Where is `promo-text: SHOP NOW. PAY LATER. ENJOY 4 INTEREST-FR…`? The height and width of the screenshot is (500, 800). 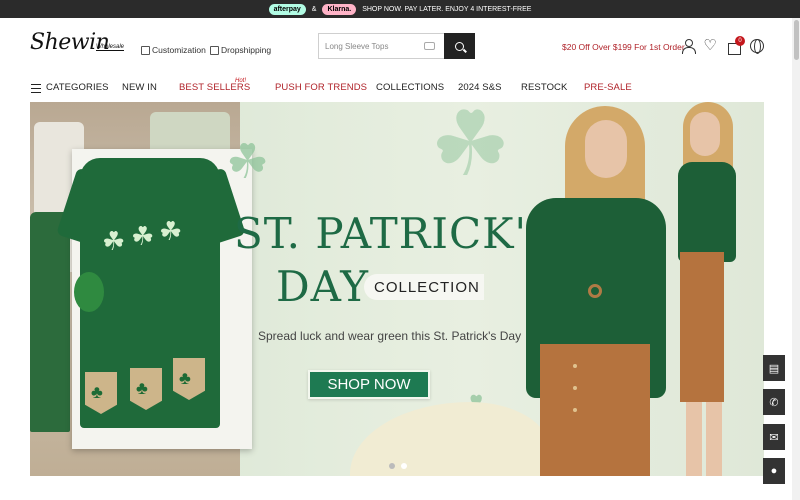
promo-text: SHOP NOW. PAY LATER. ENJOY 4 INTEREST-FR… is located at coordinates (447, 9).